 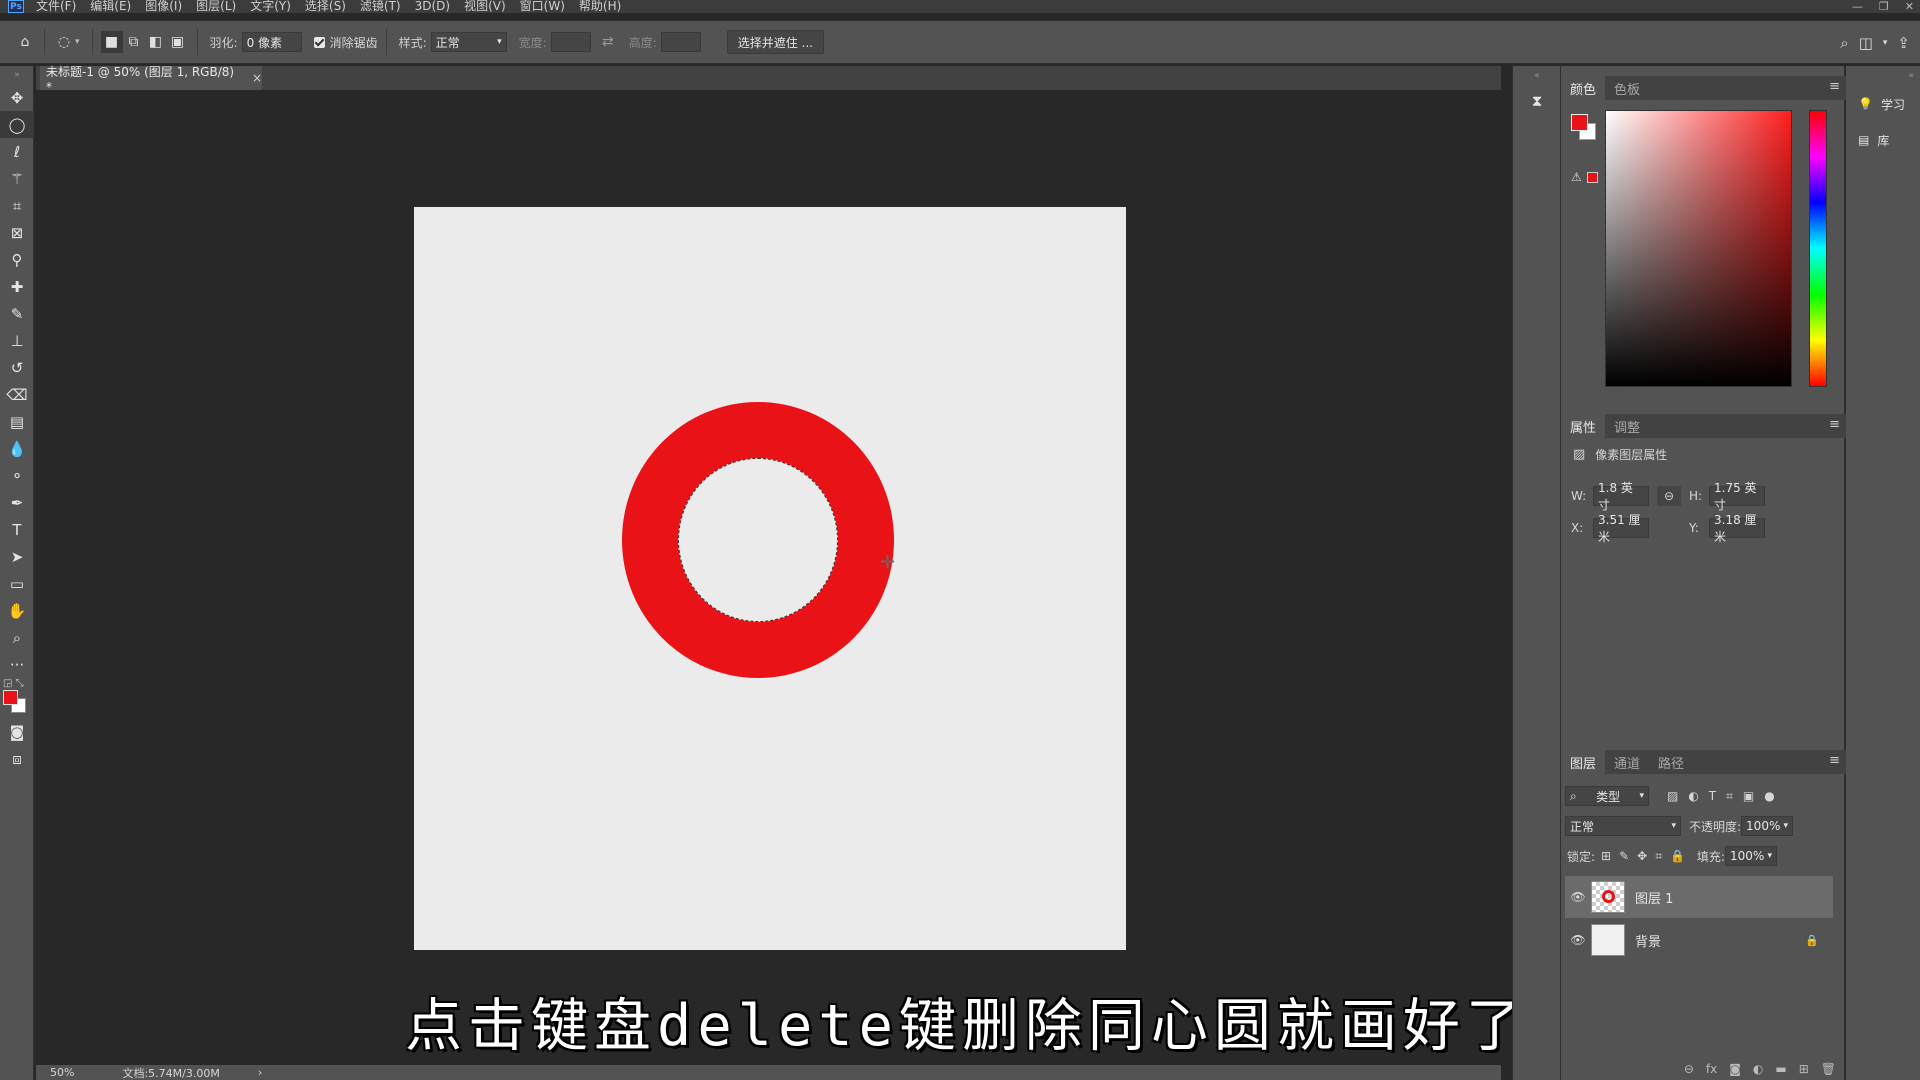 What do you see at coordinates (156, 42) in the screenshot?
I see `subtract-selection-icon: ◧` at bounding box center [156, 42].